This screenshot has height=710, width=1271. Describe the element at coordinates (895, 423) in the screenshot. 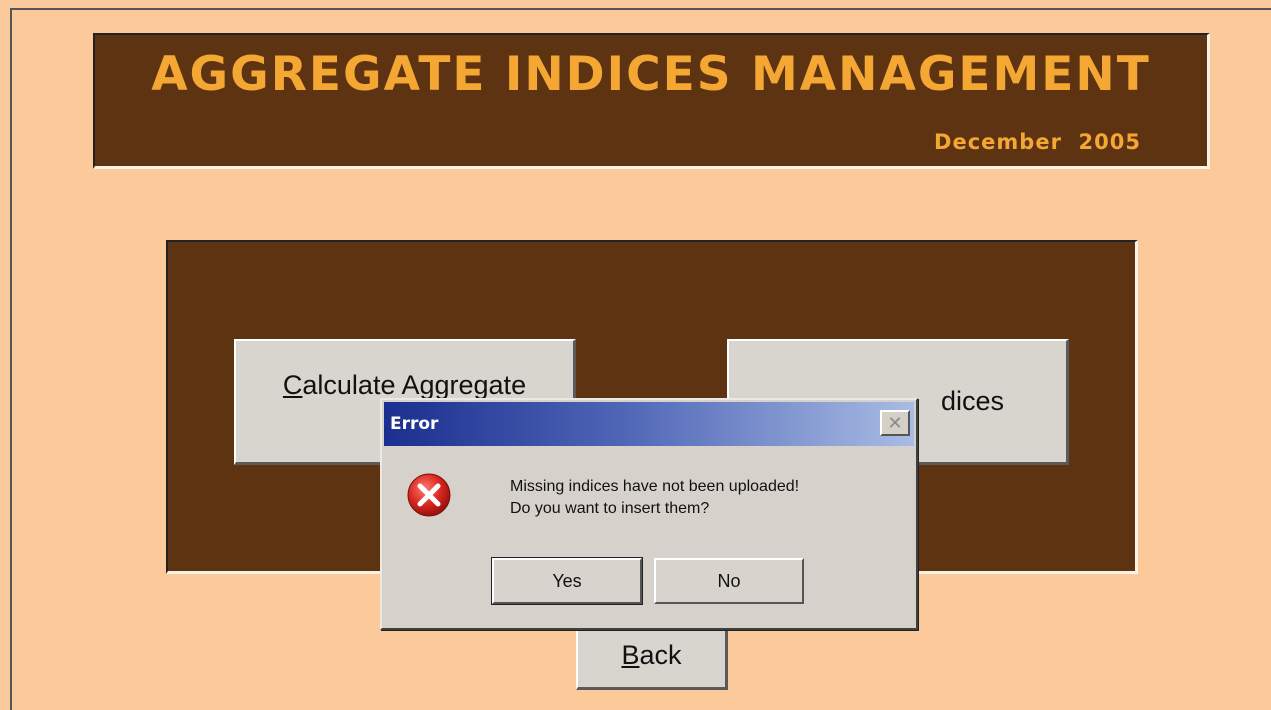

I see `close-icon: ✕` at that location.